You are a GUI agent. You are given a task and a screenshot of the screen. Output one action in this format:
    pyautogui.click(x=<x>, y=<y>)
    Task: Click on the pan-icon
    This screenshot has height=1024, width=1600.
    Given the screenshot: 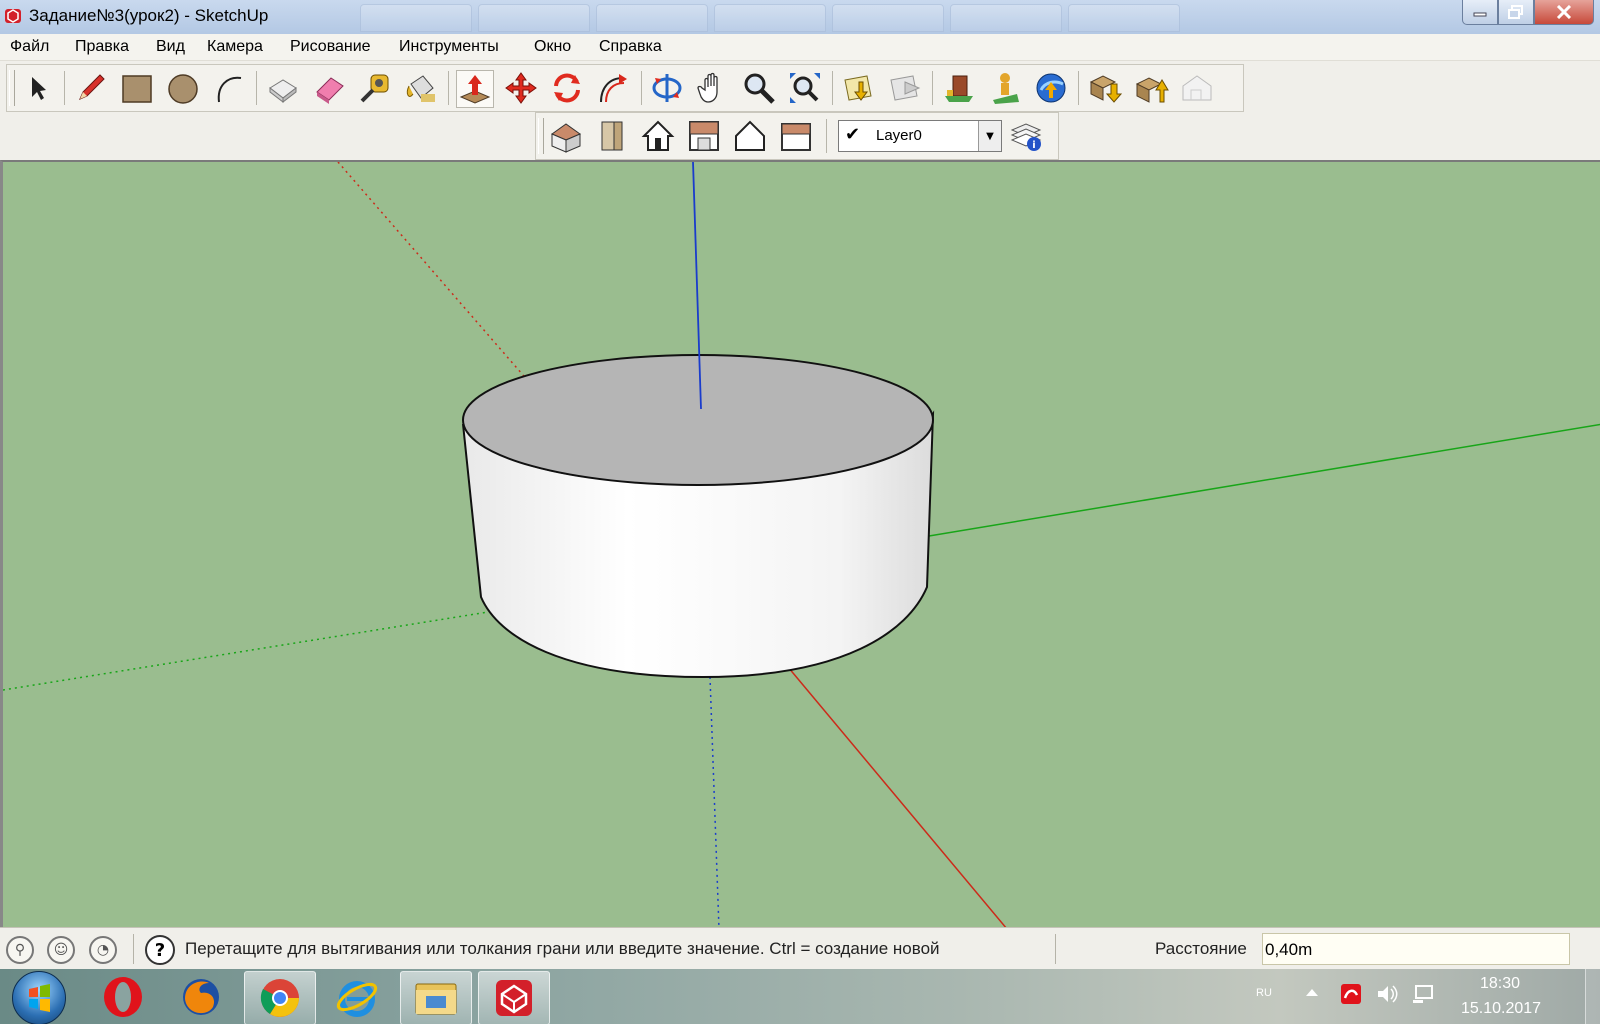 What is the action you would take?
    pyautogui.click(x=707, y=87)
    